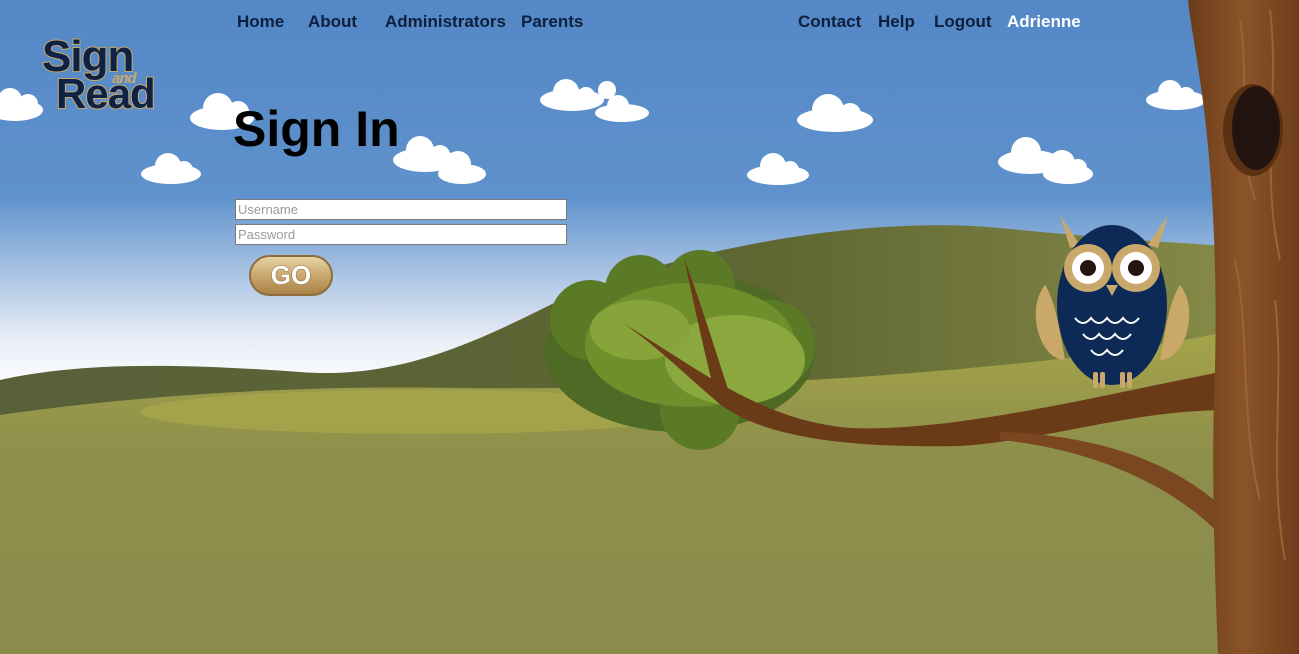 The width and height of the screenshot is (1299, 654). I want to click on logo-and-text: and, so click(124, 78).